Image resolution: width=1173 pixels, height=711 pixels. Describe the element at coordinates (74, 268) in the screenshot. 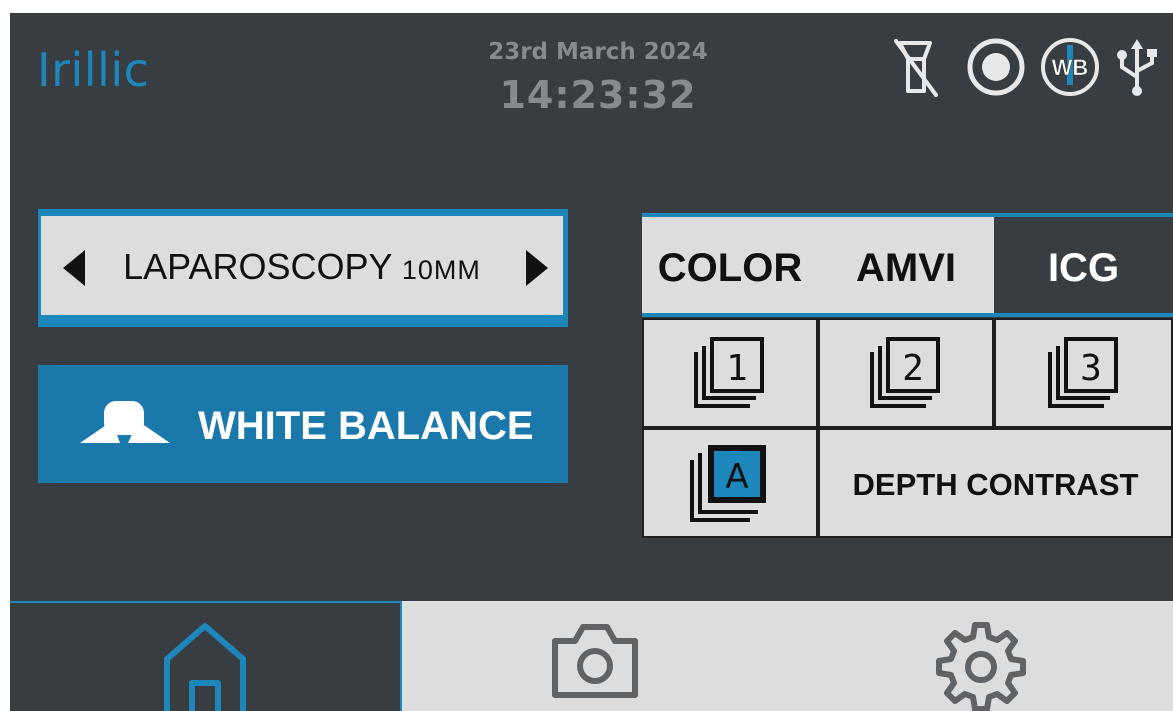

I see `previous-procedure-button` at that location.